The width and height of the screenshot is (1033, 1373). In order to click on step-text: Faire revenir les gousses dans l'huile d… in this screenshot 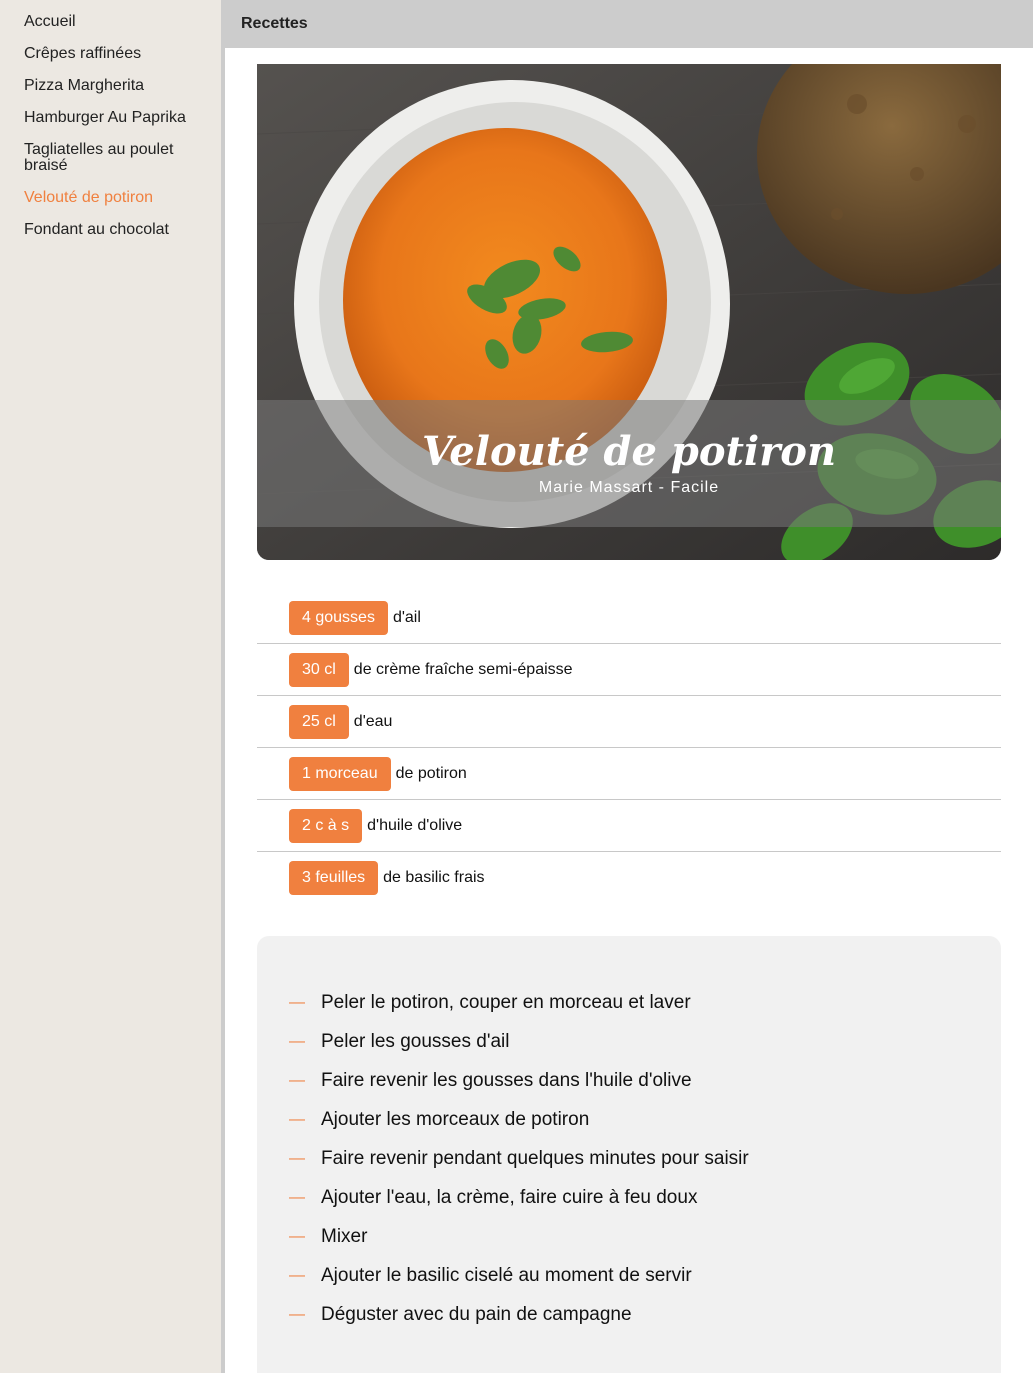, I will do `click(506, 1080)`.